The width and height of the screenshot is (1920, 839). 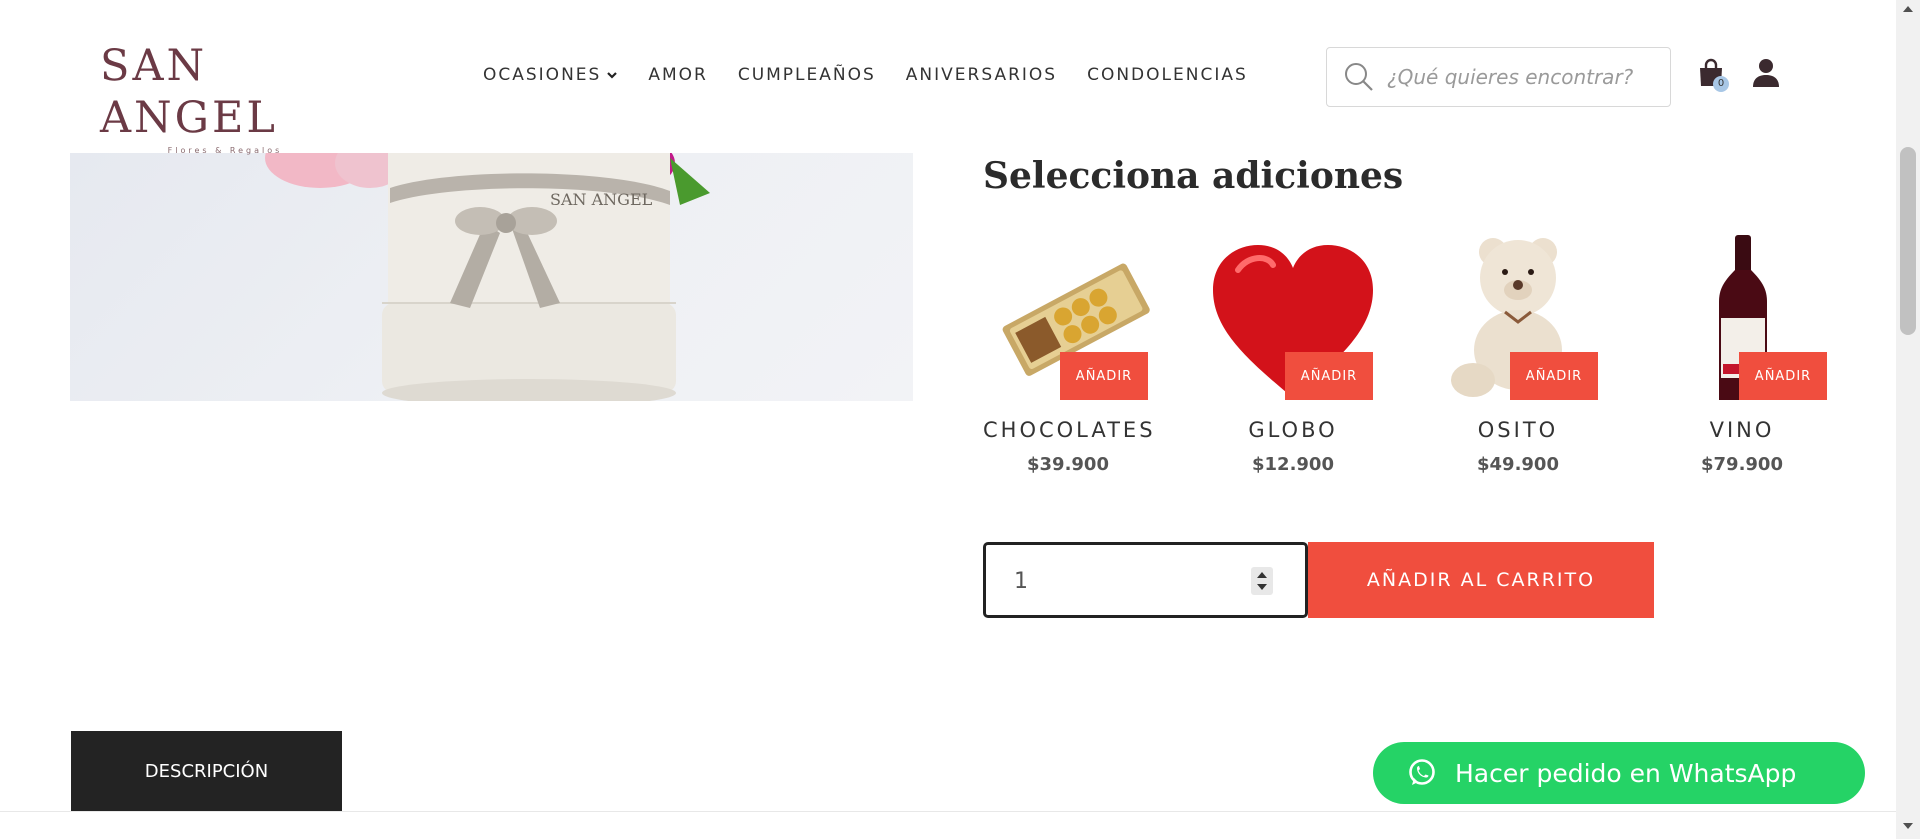 I want to click on add-chocolates-button: AÑADIR, so click(x=1104, y=376).